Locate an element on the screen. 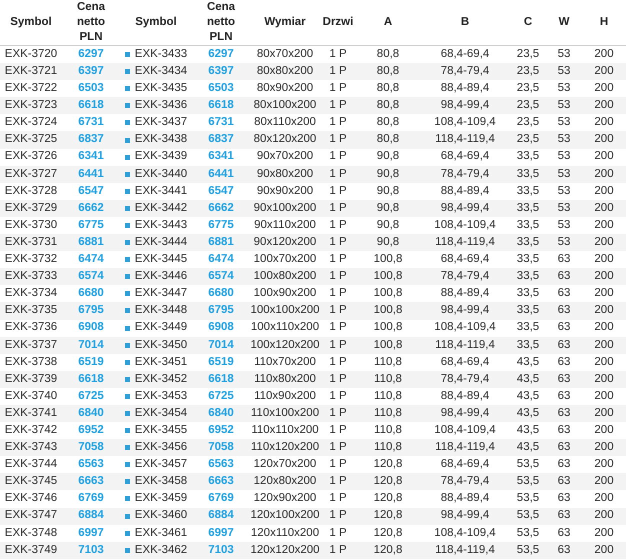 This screenshot has width=626, height=560. table-cell-text: EXK-3735 is located at coordinates (31, 310).